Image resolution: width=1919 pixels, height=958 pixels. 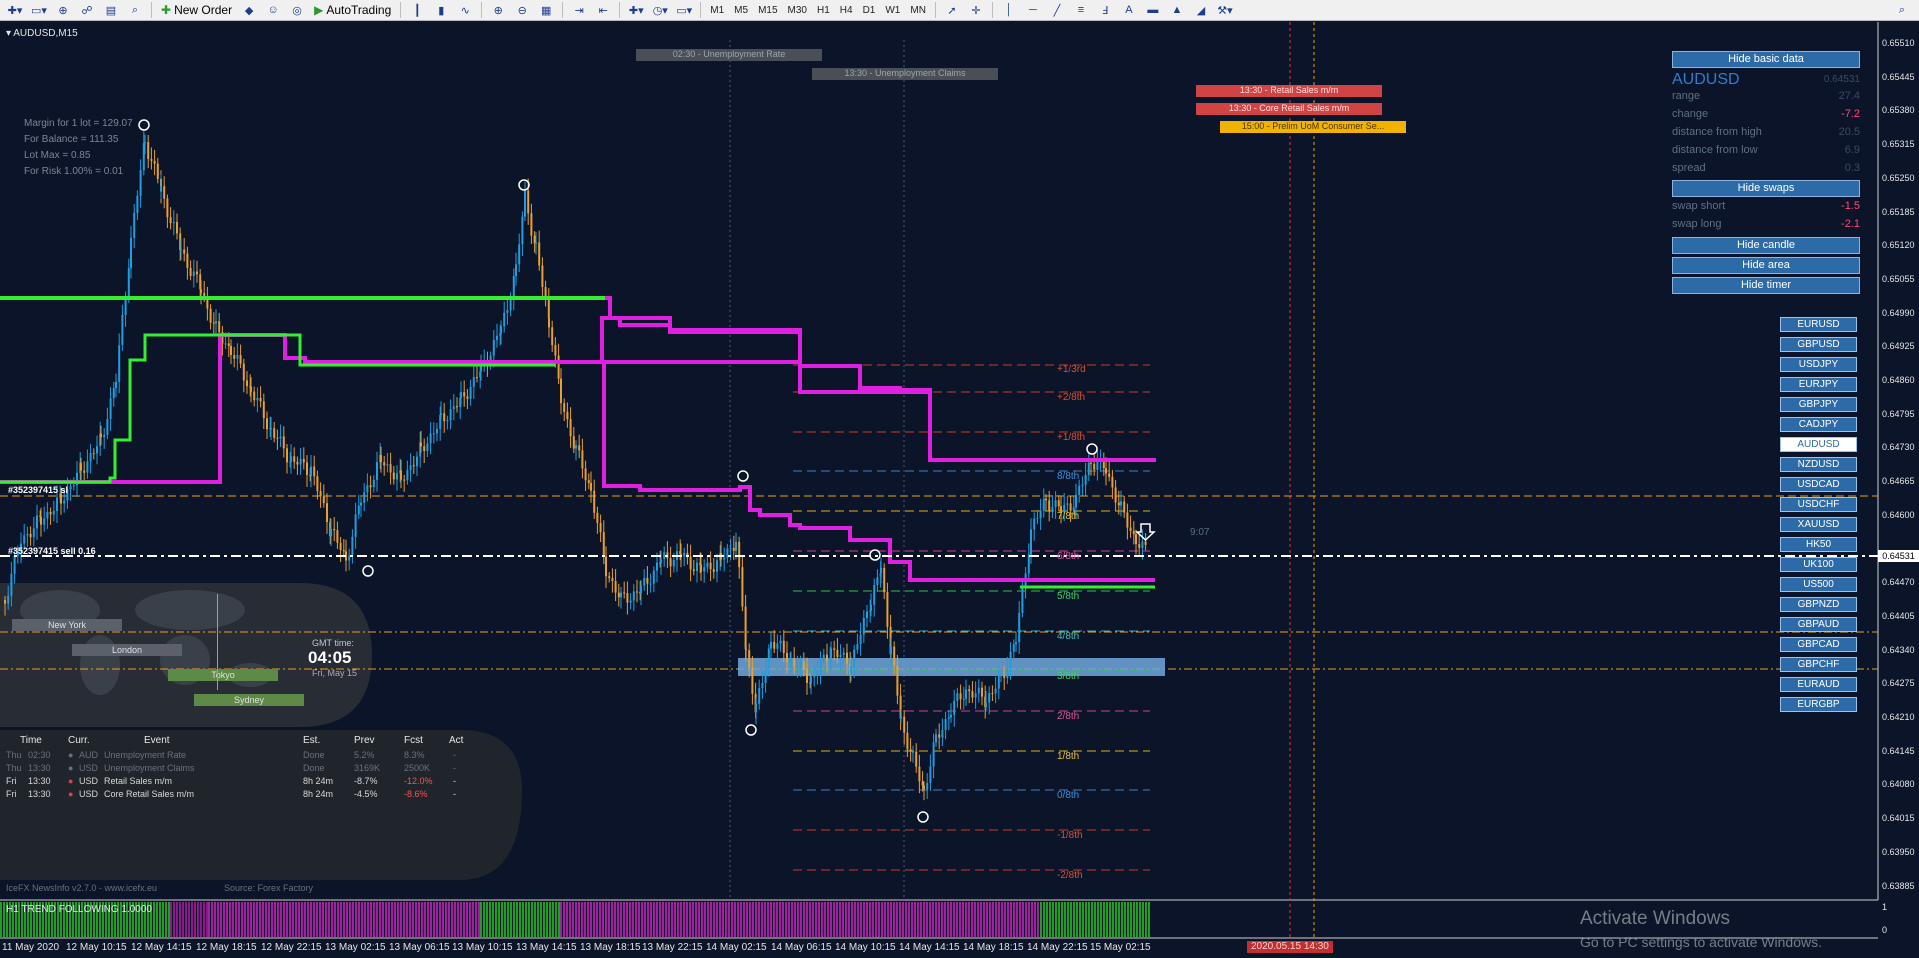 What do you see at coordinates (579, 10) in the screenshot?
I see `autoscroll-icon: ⇥` at bounding box center [579, 10].